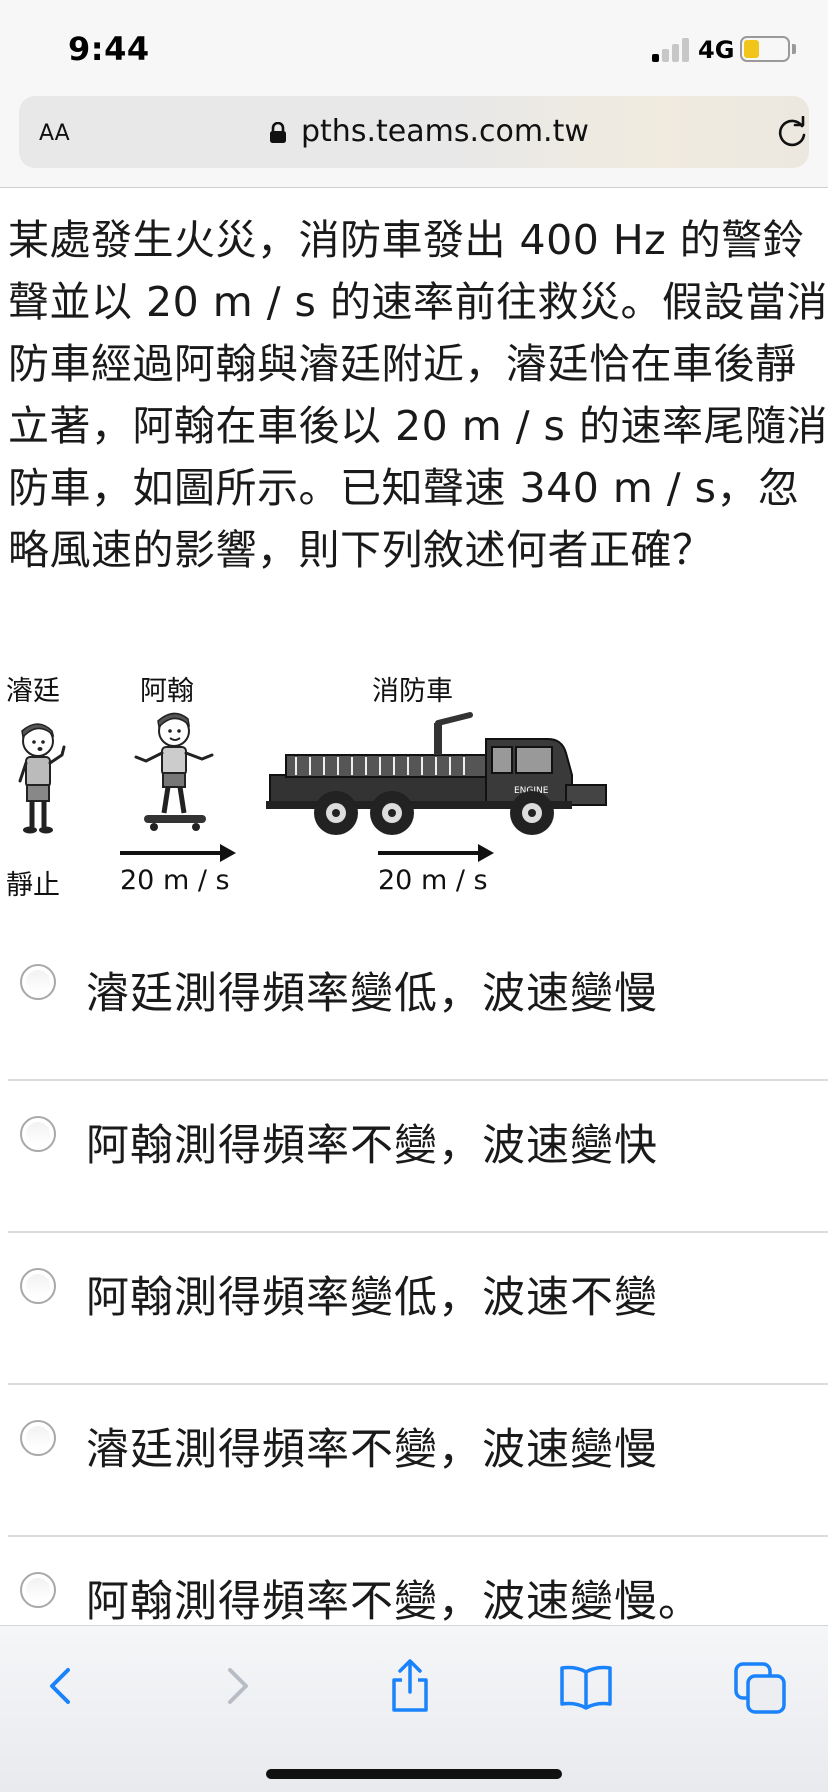 Image resolution: width=828 pixels, height=1792 pixels. What do you see at coordinates (765, 49) in the screenshot?
I see `battery-icon` at bounding box center [765, 49].